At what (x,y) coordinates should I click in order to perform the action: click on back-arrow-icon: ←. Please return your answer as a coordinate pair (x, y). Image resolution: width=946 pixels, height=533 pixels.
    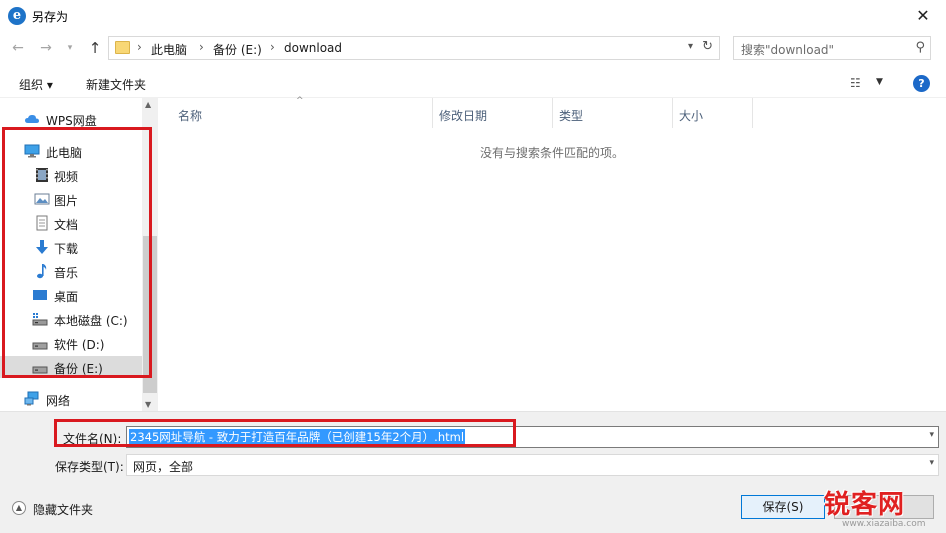
    Looking at the image, I should click on (18, 48).